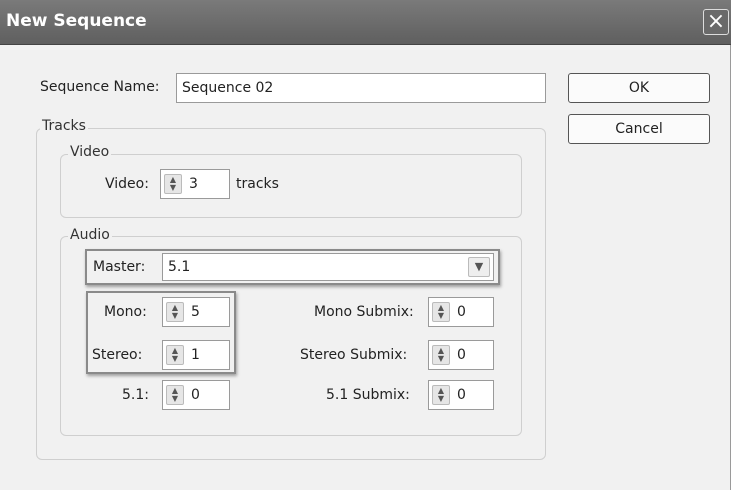  I want to click on stereo-stepper: ▲ ▼ 1, so click(196, 355).